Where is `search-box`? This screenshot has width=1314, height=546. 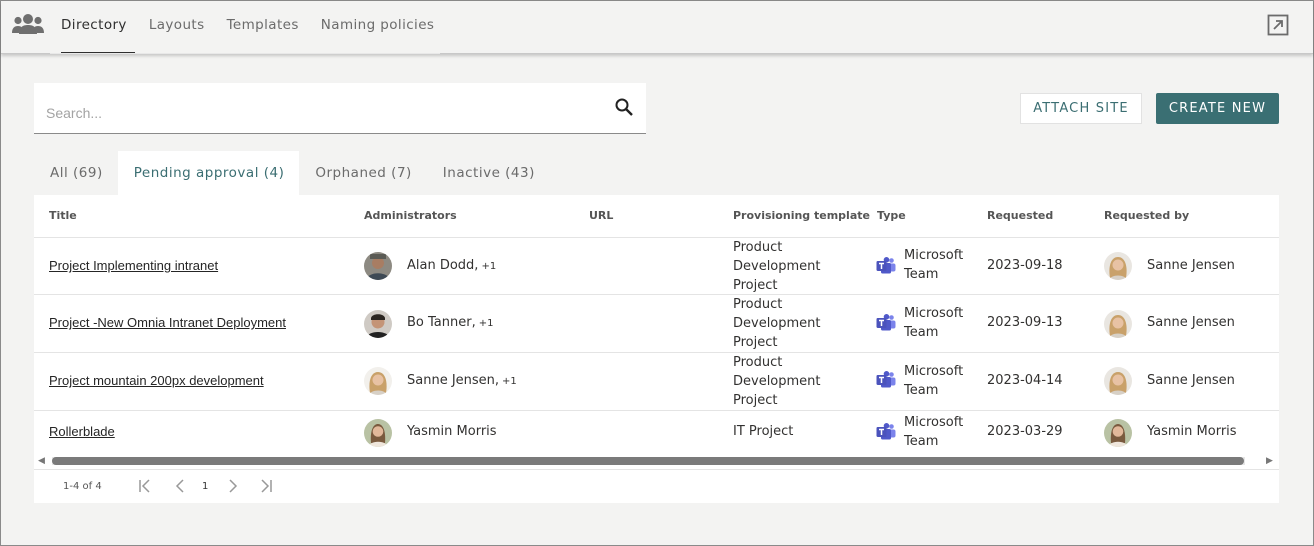
search-box is located at coordinates (340, 108).